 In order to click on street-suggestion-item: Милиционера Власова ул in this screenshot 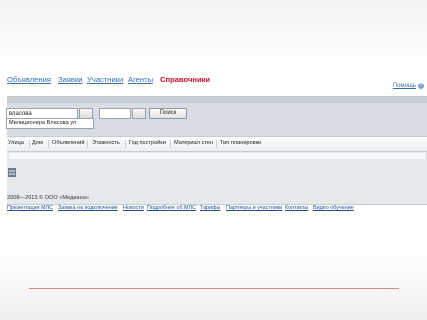, I will do `click(50, 123)`.